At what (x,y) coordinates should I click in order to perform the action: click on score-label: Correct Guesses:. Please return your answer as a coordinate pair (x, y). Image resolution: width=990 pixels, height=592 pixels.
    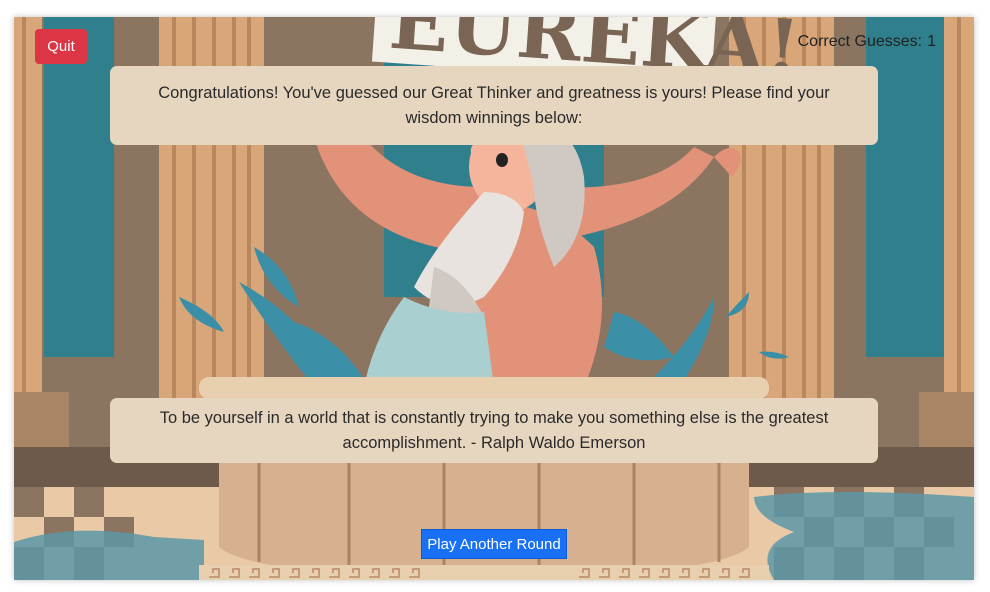
    Looking at the image, I should click on (860, 41).